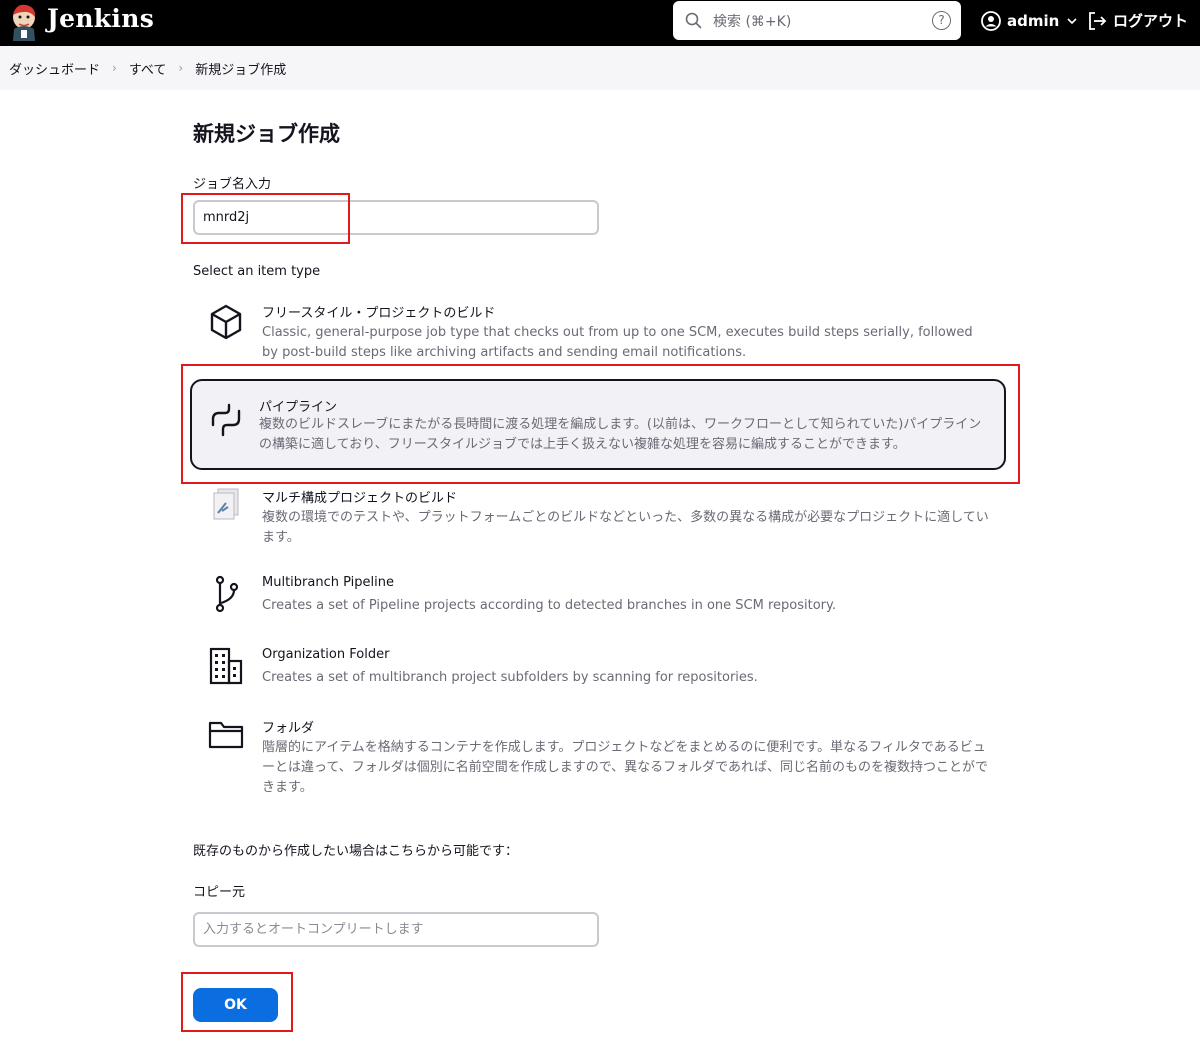 The width and height of the screenshot is (1200, 1046). Describe the element at coordinates (266, 134) in the screenshot. I see `page-title: 新規ジョブ作成` at that location.